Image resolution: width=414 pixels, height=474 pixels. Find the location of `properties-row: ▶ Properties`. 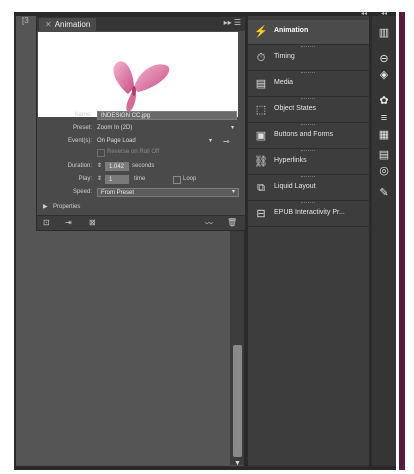

properties-row: ▶ Properties is located at coordinates (141, 207).